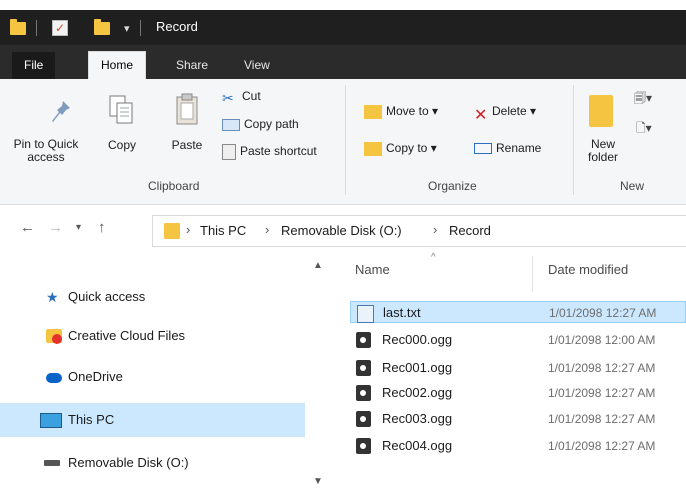 This screenshot has width=686, height=495. I want to click on copy-path-button: Copy path, so click(260, 124).